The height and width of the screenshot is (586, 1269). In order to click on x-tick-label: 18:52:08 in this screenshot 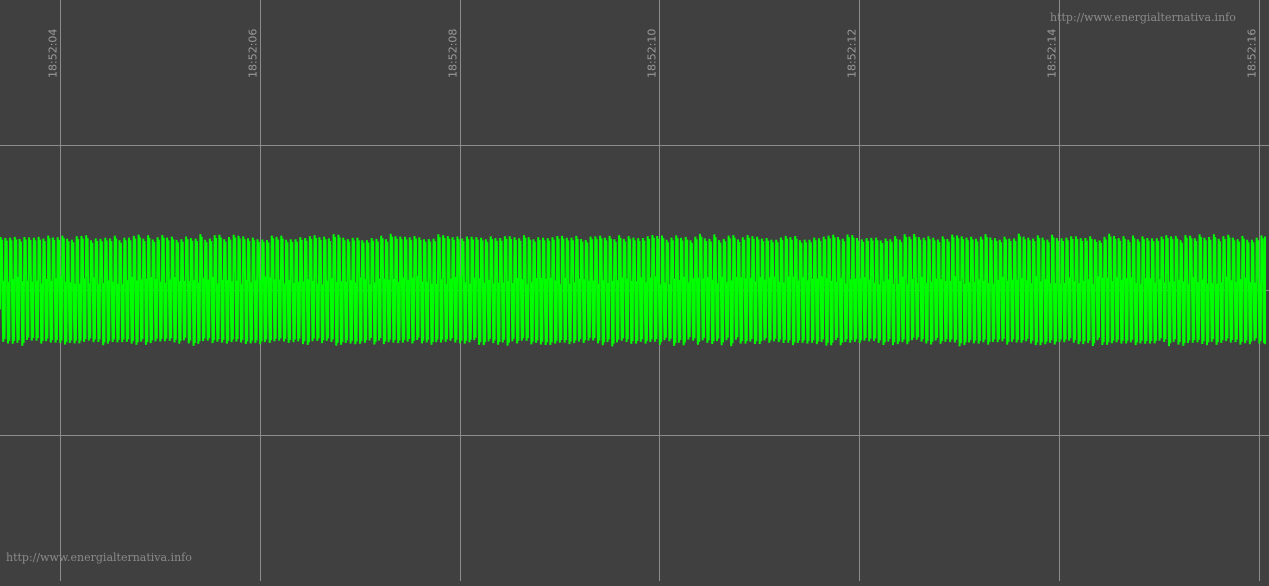, I will do `click(453, 53)`.